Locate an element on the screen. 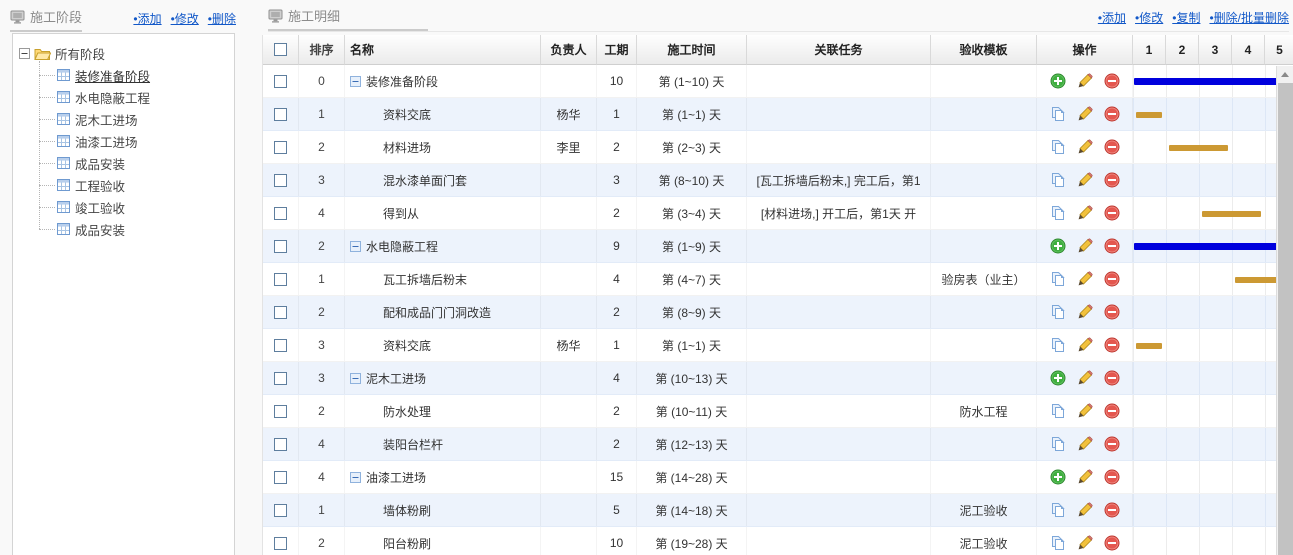  col-operations: 操作 is located at coordinates (1085, 50).